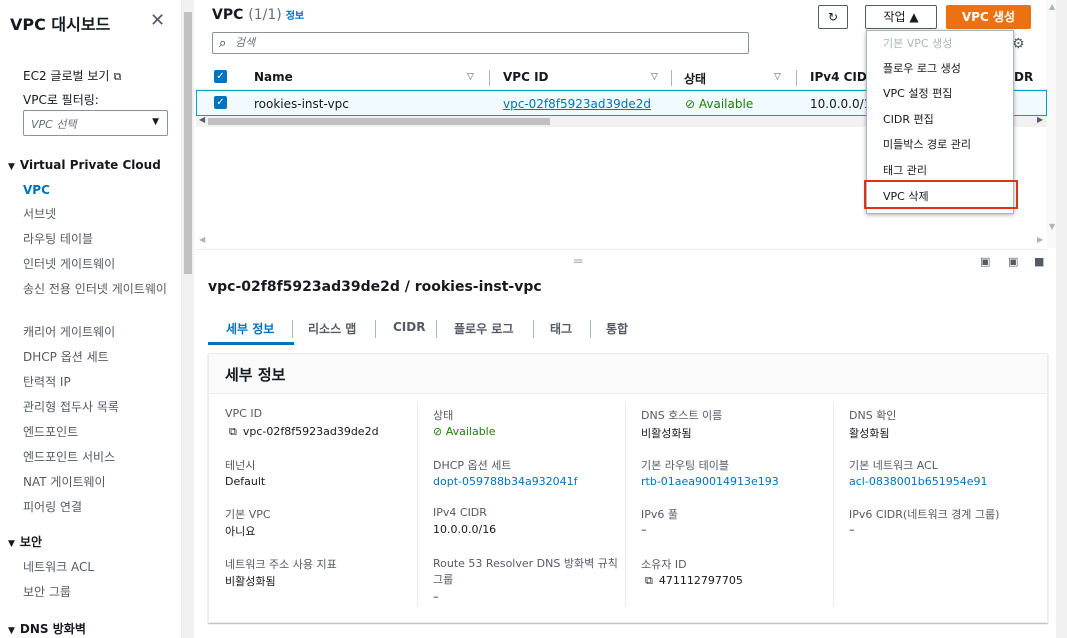 This screenshot has height=638, width=1067. Describe the element at coordinates (732, 78) in the screenshot. I see `column-status: 상태 ▽` at that location.